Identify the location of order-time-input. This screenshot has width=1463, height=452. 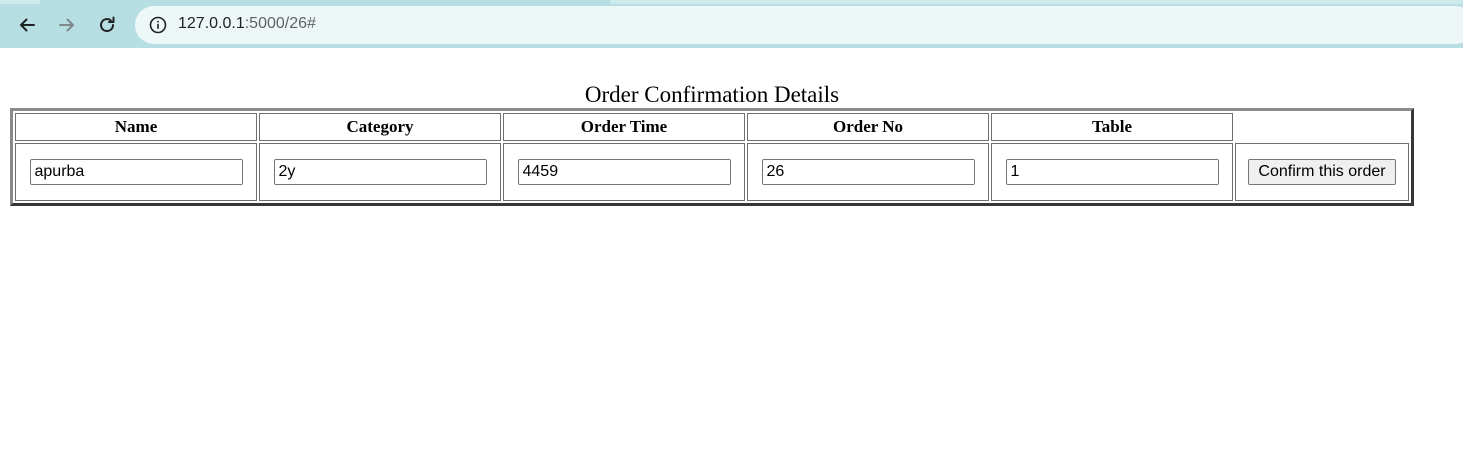
(624, 172).